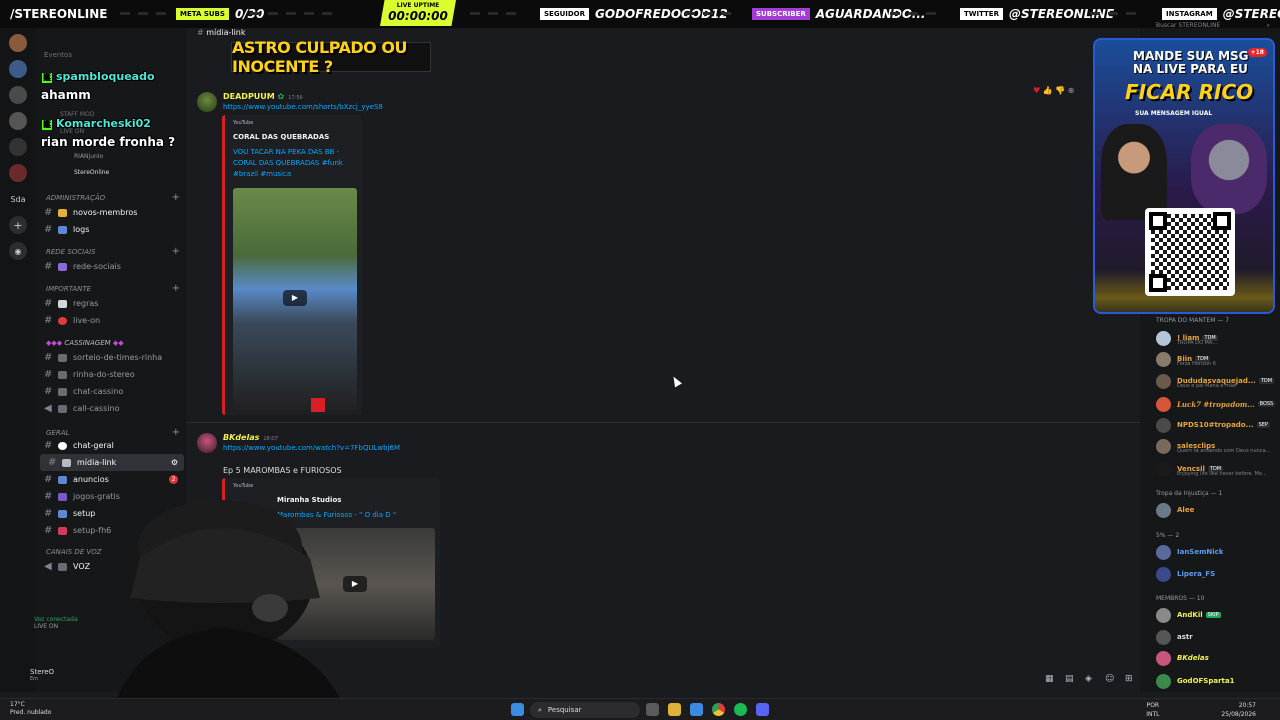 Image resolution: width=1280 pixels, height=720 pixels. What do you see at coordinates (111, 266) in the screenshot?
I see `channel-rede-sociais: # rede-sociais` at bounding box center [111, 266].